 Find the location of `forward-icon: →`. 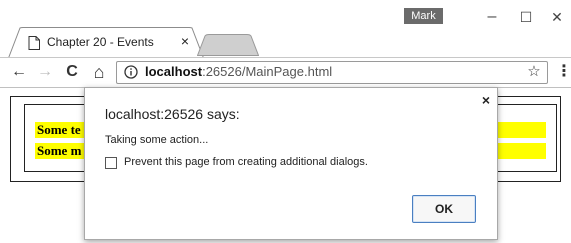

forward-icon: → is located at coordinates (45, 72).